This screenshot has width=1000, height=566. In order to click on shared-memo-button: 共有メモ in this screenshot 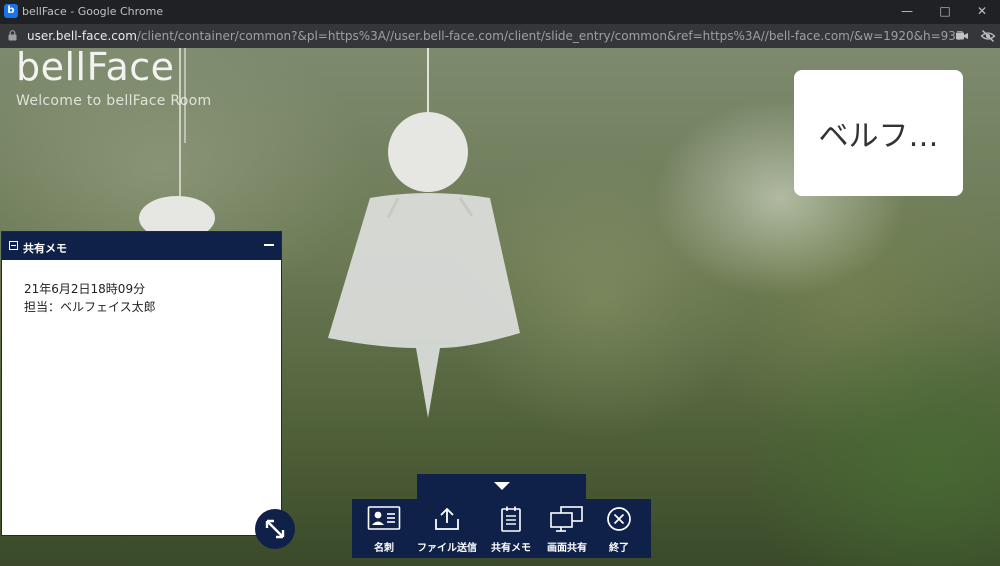, I will do `click(511, 528)`.